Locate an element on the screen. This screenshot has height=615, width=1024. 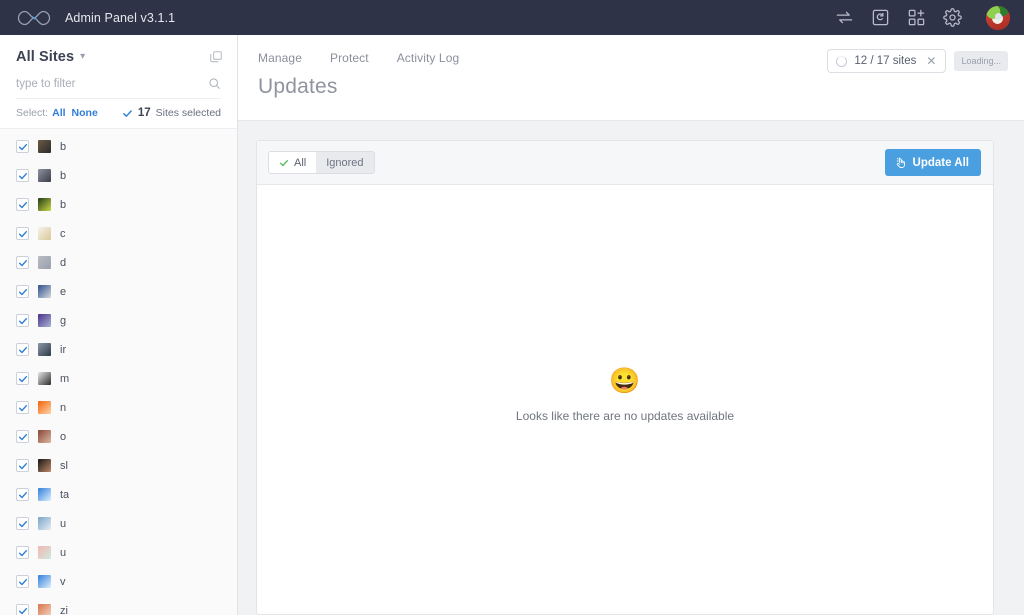
site-list-item: ta is located at coordinates (118, 494).